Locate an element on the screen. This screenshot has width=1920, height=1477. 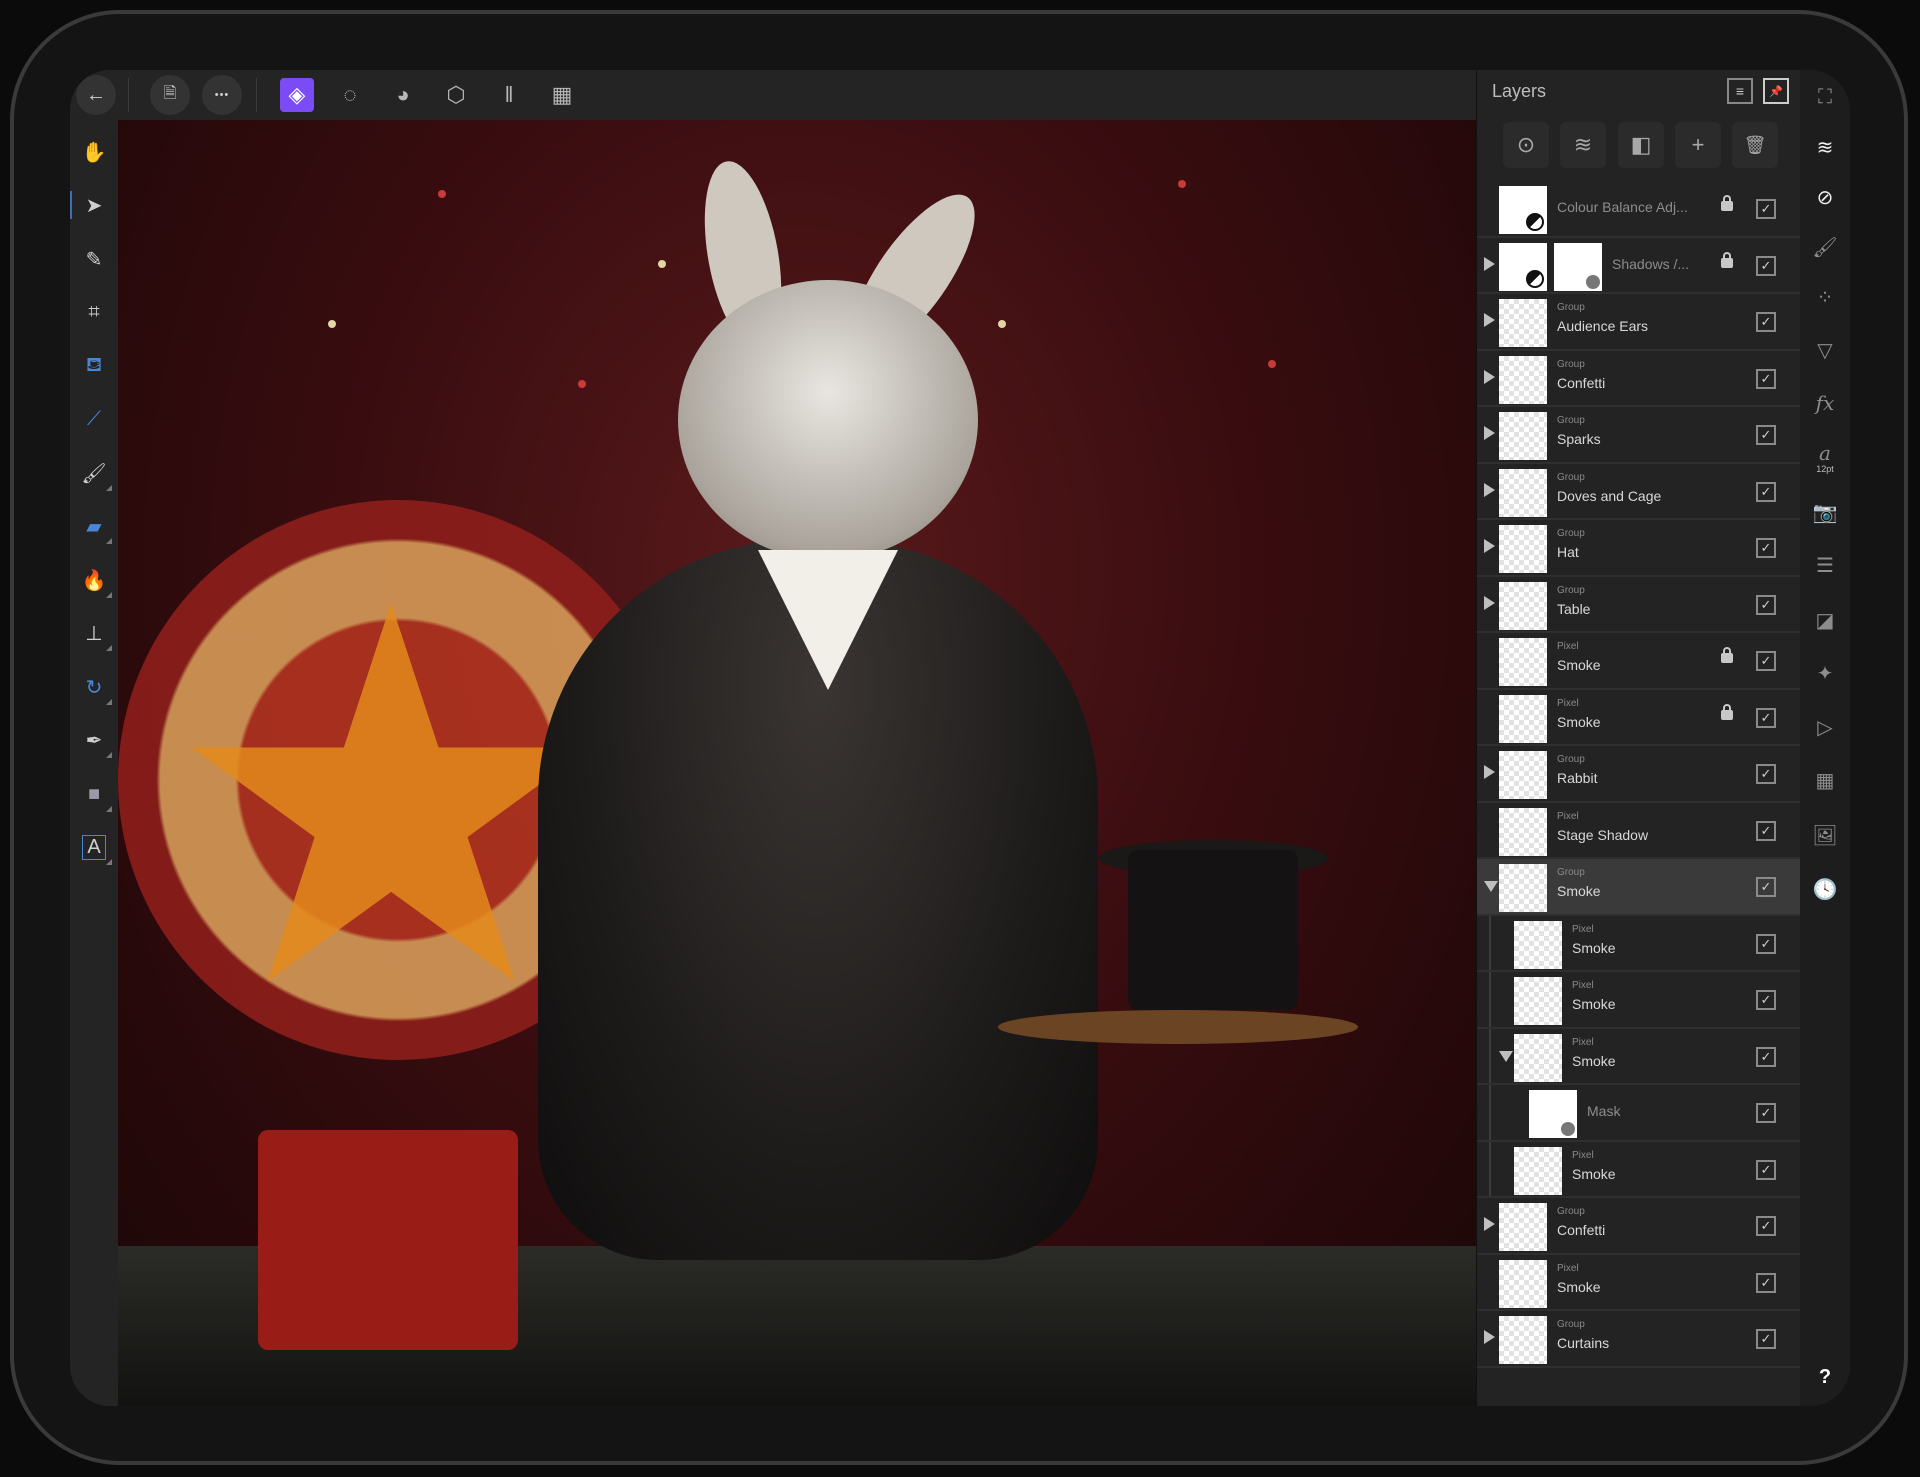
delete-layer-button: 🗑 is located at coordinates (1755, 145).